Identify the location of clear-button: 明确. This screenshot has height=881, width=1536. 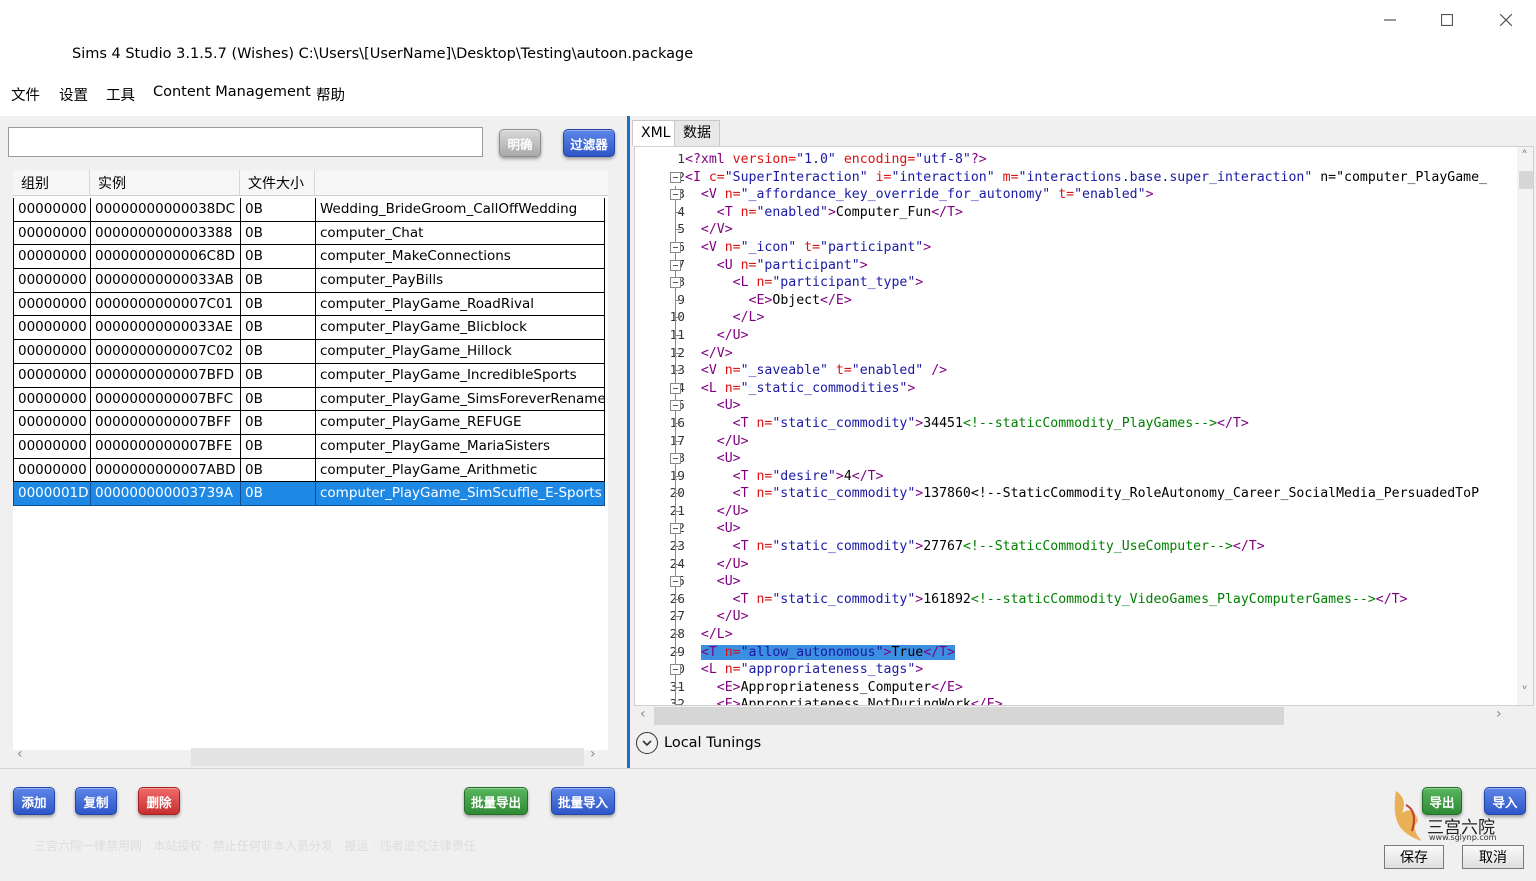
(520, 143).